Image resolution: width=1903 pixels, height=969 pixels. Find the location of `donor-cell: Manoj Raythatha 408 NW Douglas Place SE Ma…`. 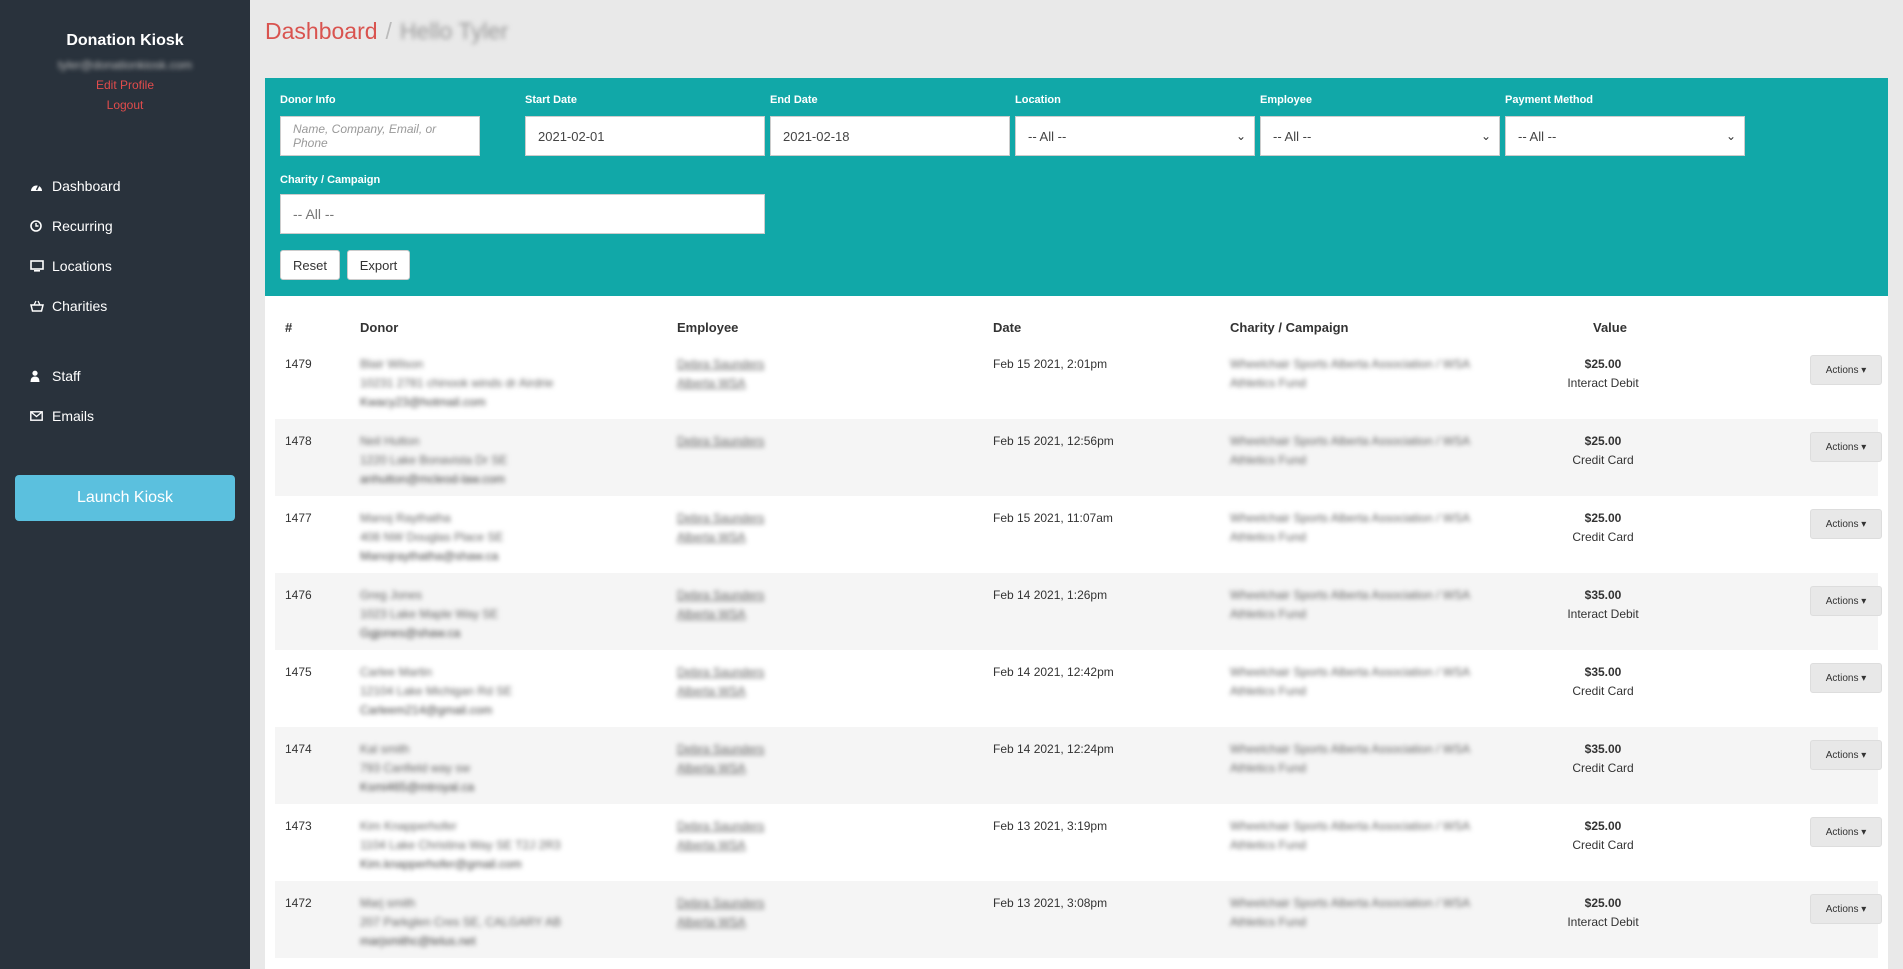

donor-cell: Manoj Raythatha 408 NW Douglas Place SE Ma… is located at coordinates (431, 537).